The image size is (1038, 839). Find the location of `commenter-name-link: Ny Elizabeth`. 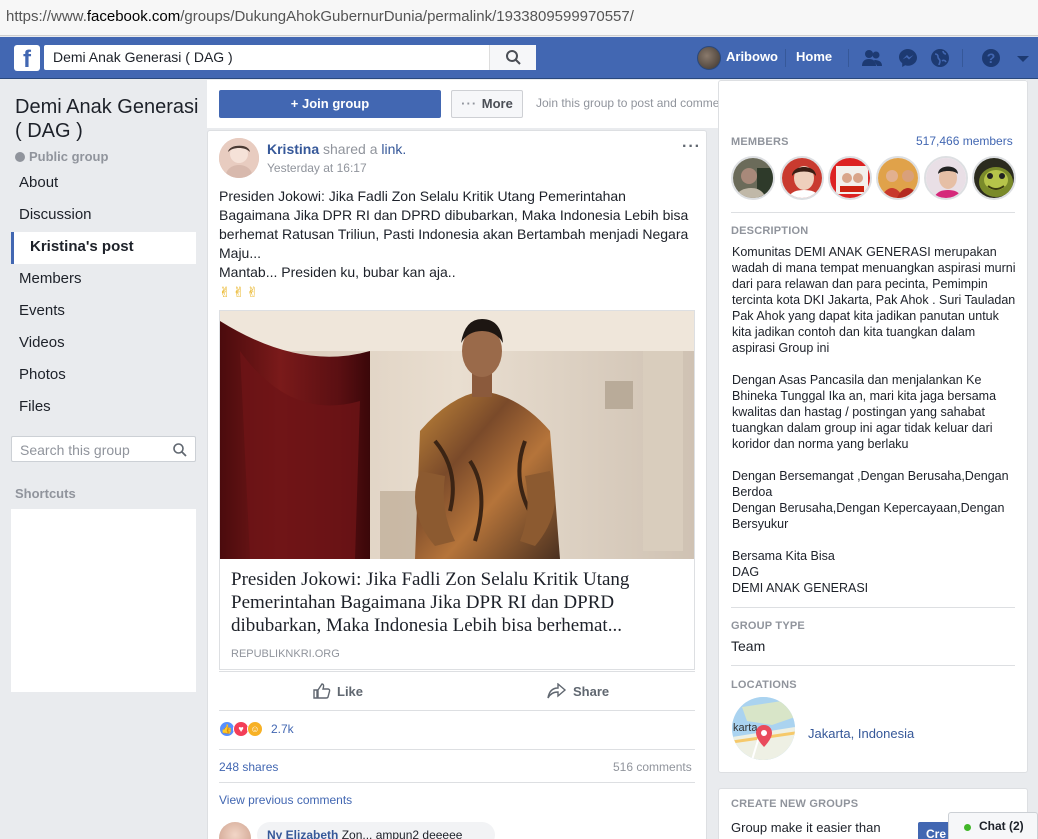

commenter-name-link: Ny Elizabeth is located at coordinates (302, 833).